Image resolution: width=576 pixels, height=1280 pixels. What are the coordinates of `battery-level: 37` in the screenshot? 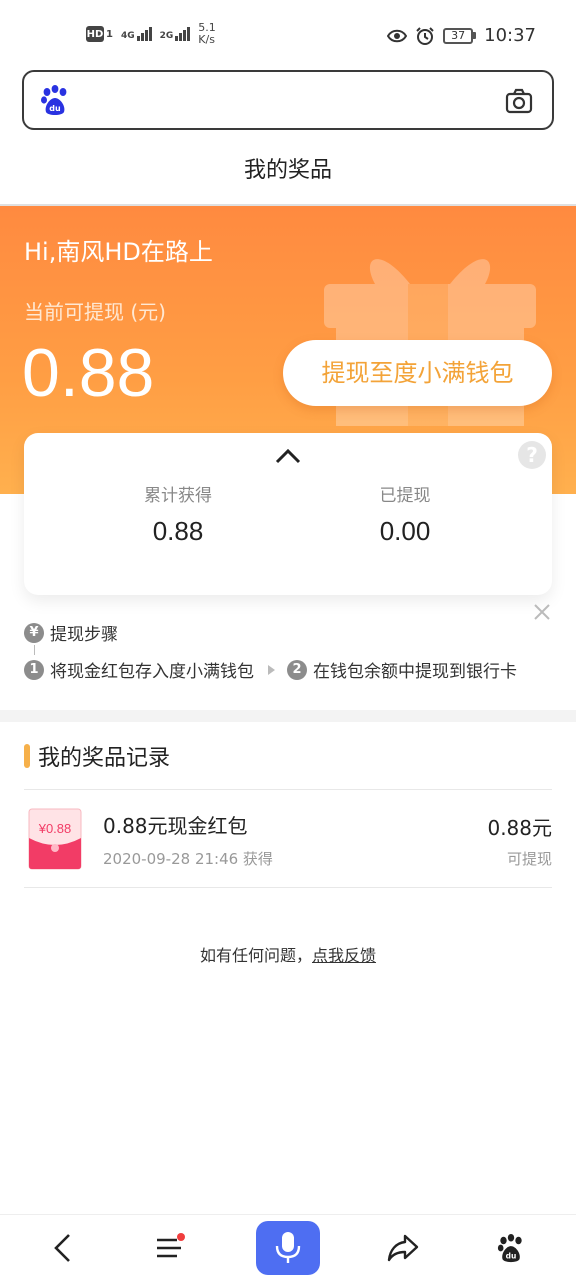 It's located at (458, 35).